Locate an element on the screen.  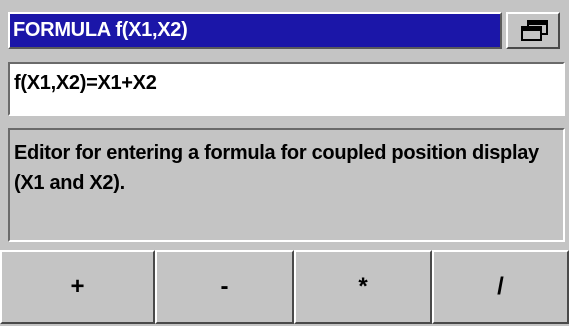
window-switch-icon is located at coordinates (534, 30).